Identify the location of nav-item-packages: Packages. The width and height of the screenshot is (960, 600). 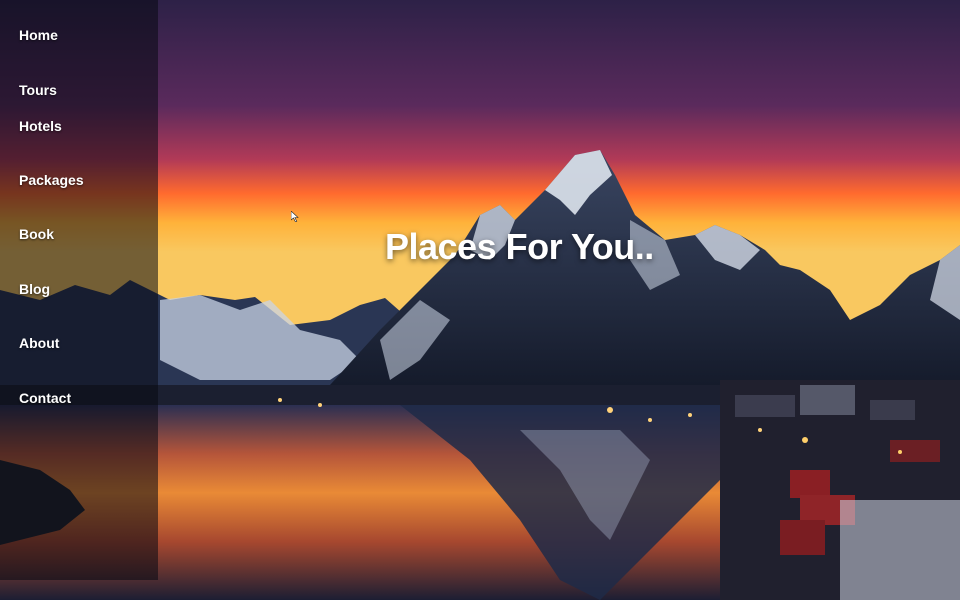
(51, 180).